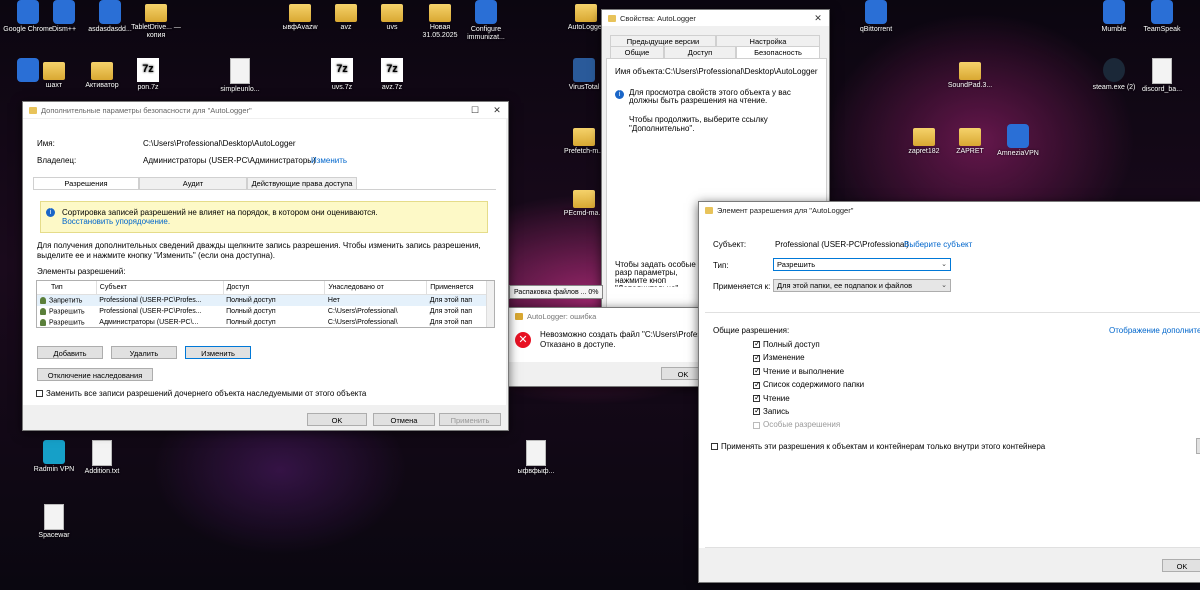 Image resolution: width=1200 pixels, height=590 pixels. What do you see at coordinates (144, 352) in the screenshot?
I see `remove-button: Удалить` at bounding box center [144, 352].